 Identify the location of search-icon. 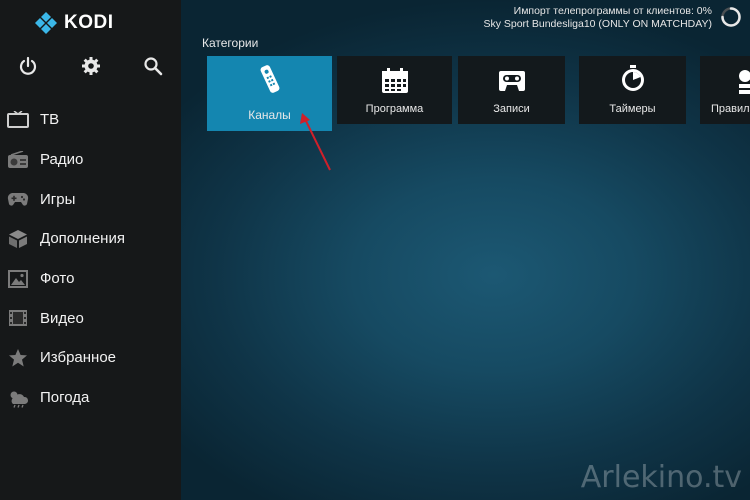
(153, 66).